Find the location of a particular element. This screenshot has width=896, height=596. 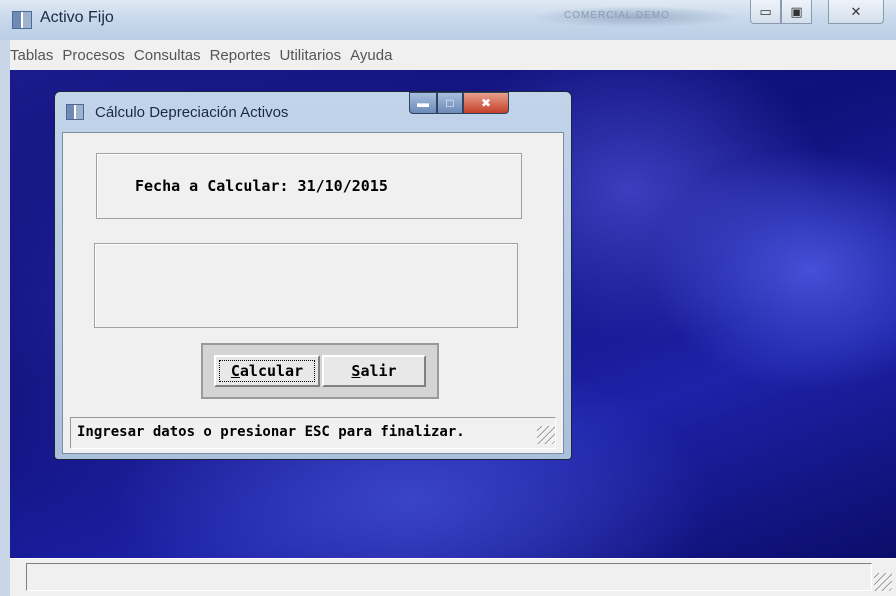

app-maximize-button: ▣ is located at coordinates (796, 12).